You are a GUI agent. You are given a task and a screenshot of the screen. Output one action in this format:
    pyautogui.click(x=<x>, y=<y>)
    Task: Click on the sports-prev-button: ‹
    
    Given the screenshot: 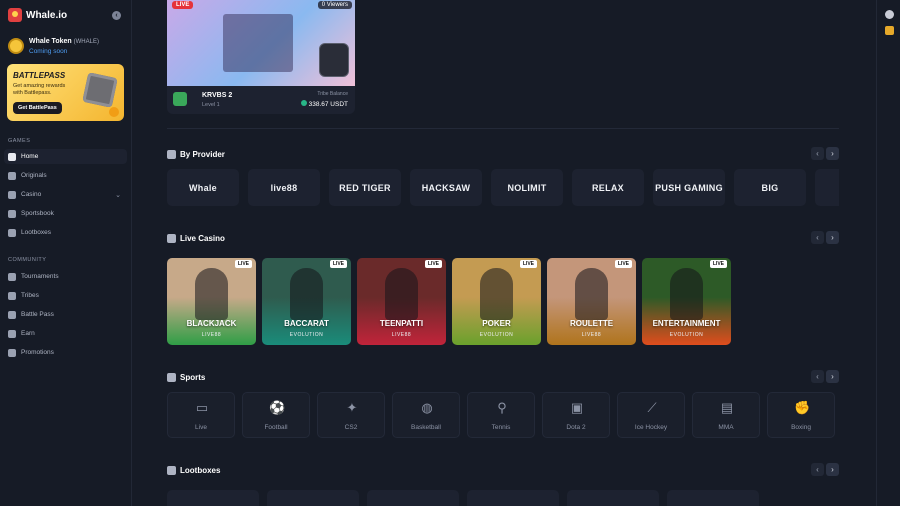 What is the action you would take?
    pyautogui.click(x=817, y=376)
    